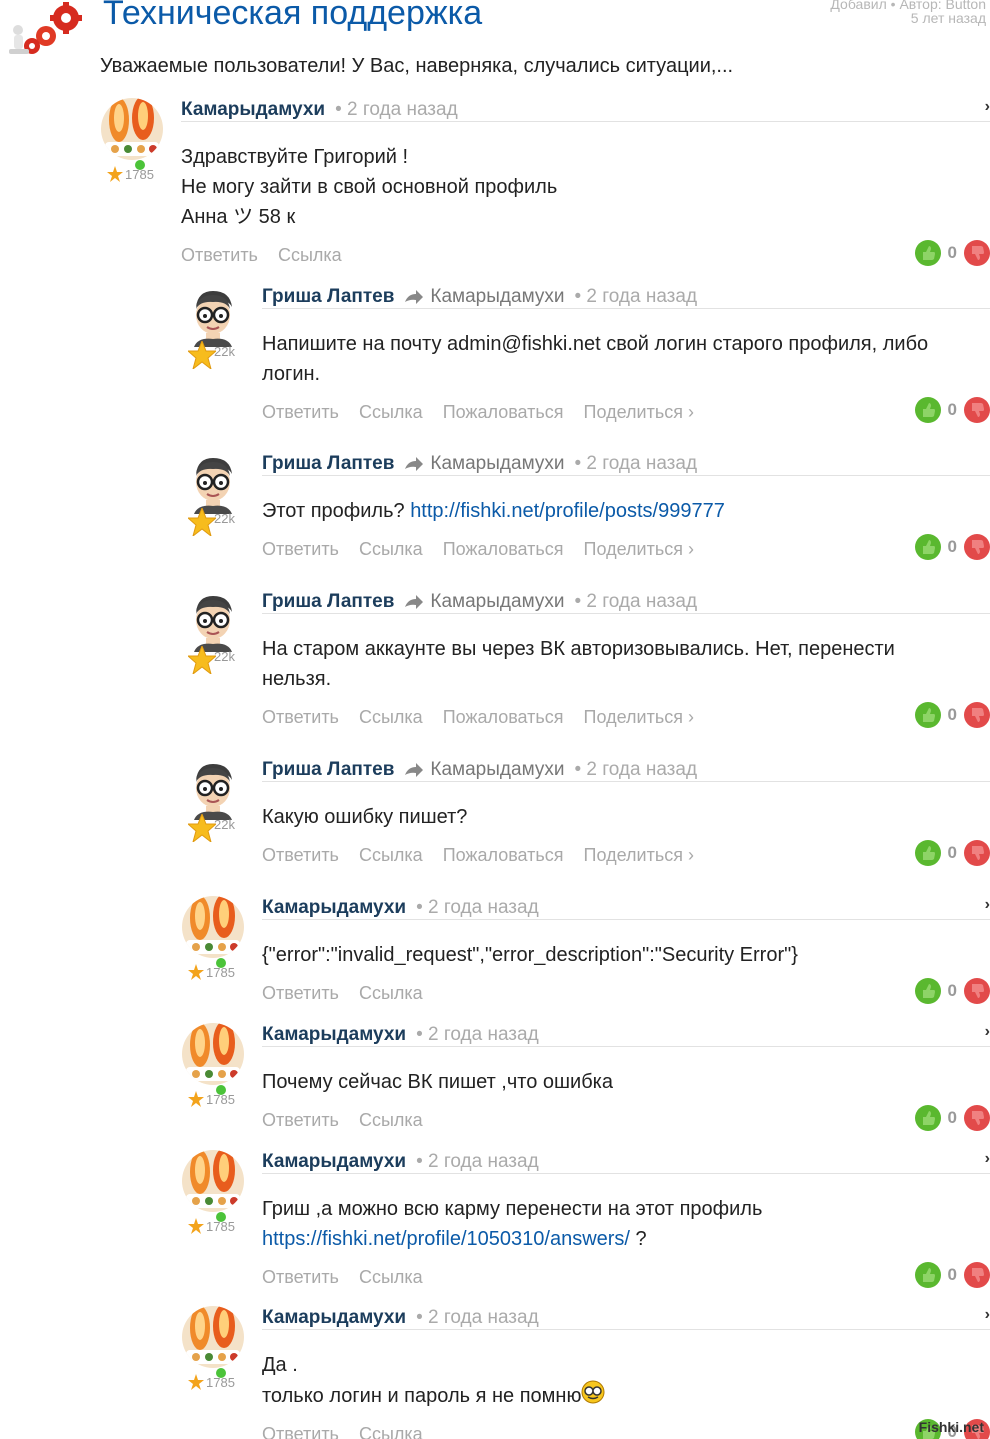 This screenshot has height=1439, width=990. Describe the element at coordinates (211, 828) in the screenshot. I see `user-karma: 22k` at that location.